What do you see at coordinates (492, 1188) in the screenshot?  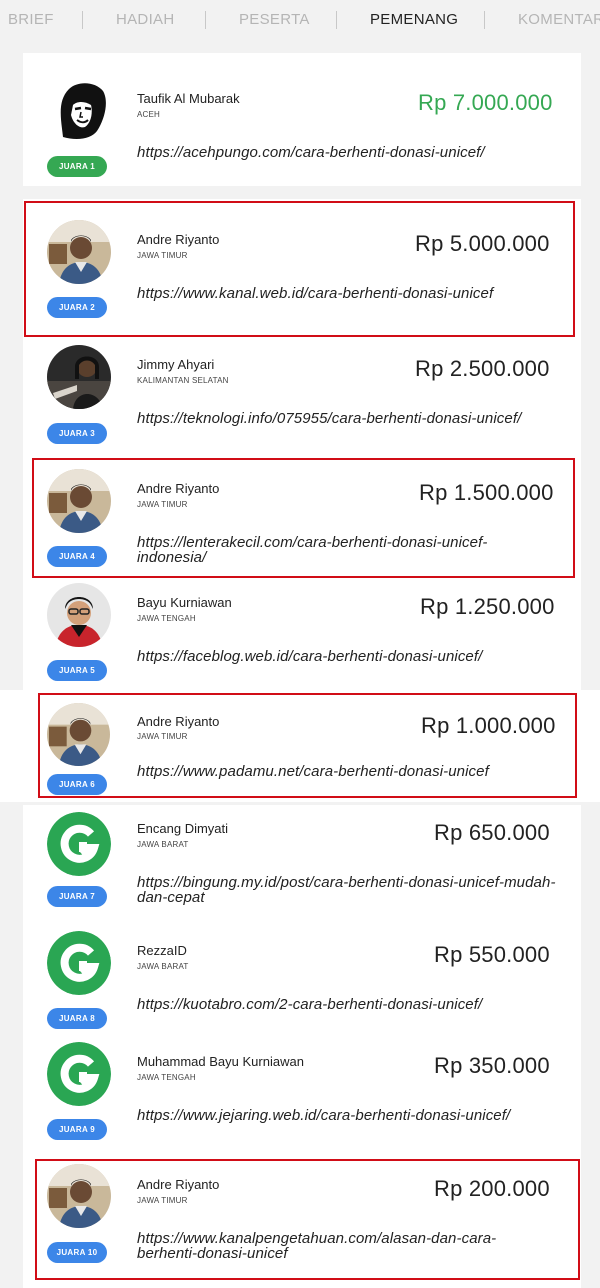 I see `prize-amount: Rp 200.000` at bounding box center [492, 1188].